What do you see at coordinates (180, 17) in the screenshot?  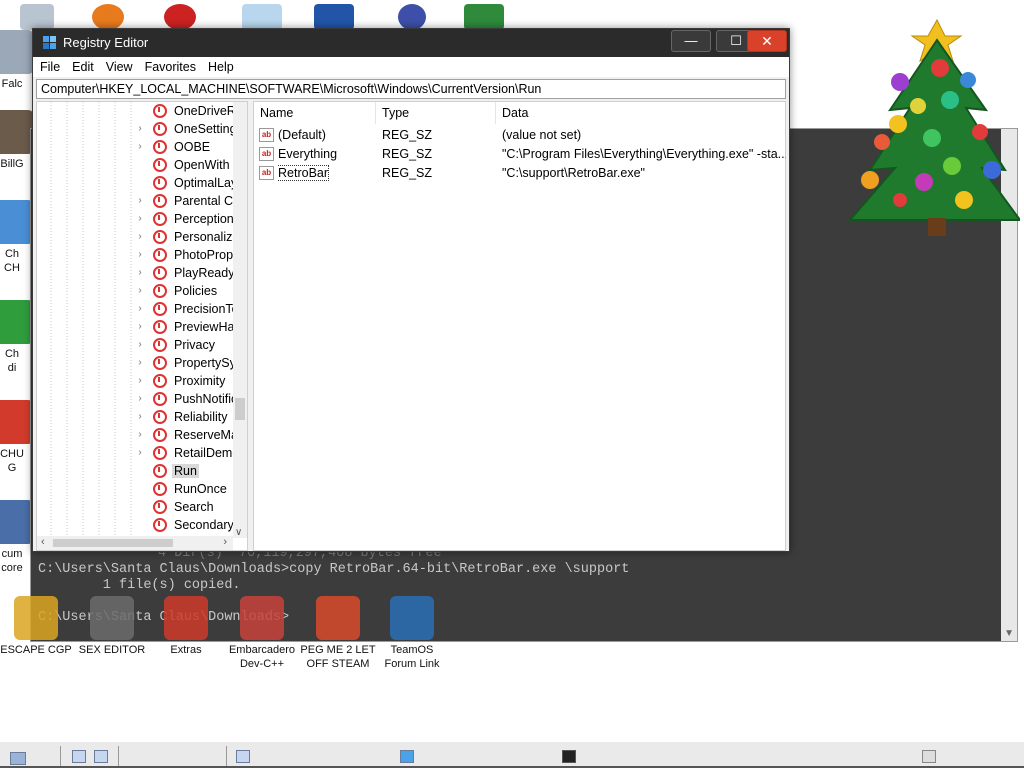 I see `desktop-icon-stop` at bounding box center [180, 17].